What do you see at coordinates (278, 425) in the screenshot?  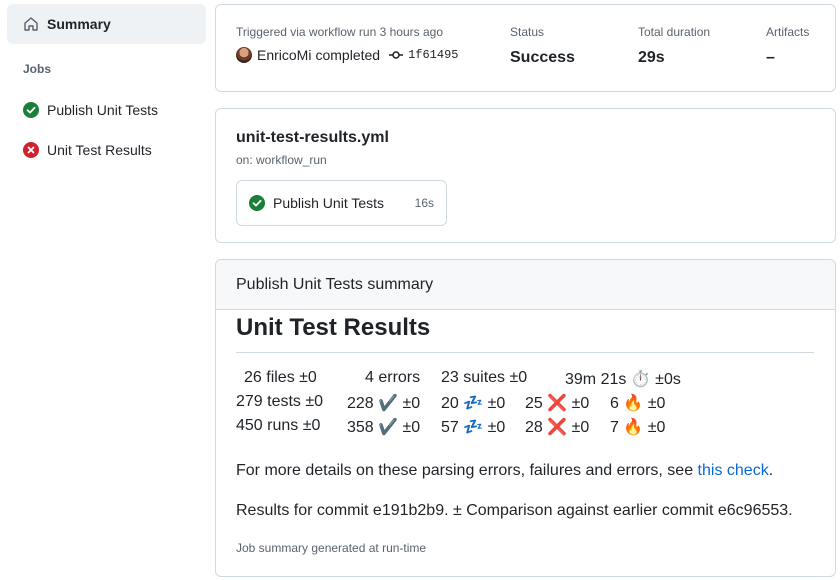 I see `stat-cell: 450 runs ±0` at bounding box center [278, 425].